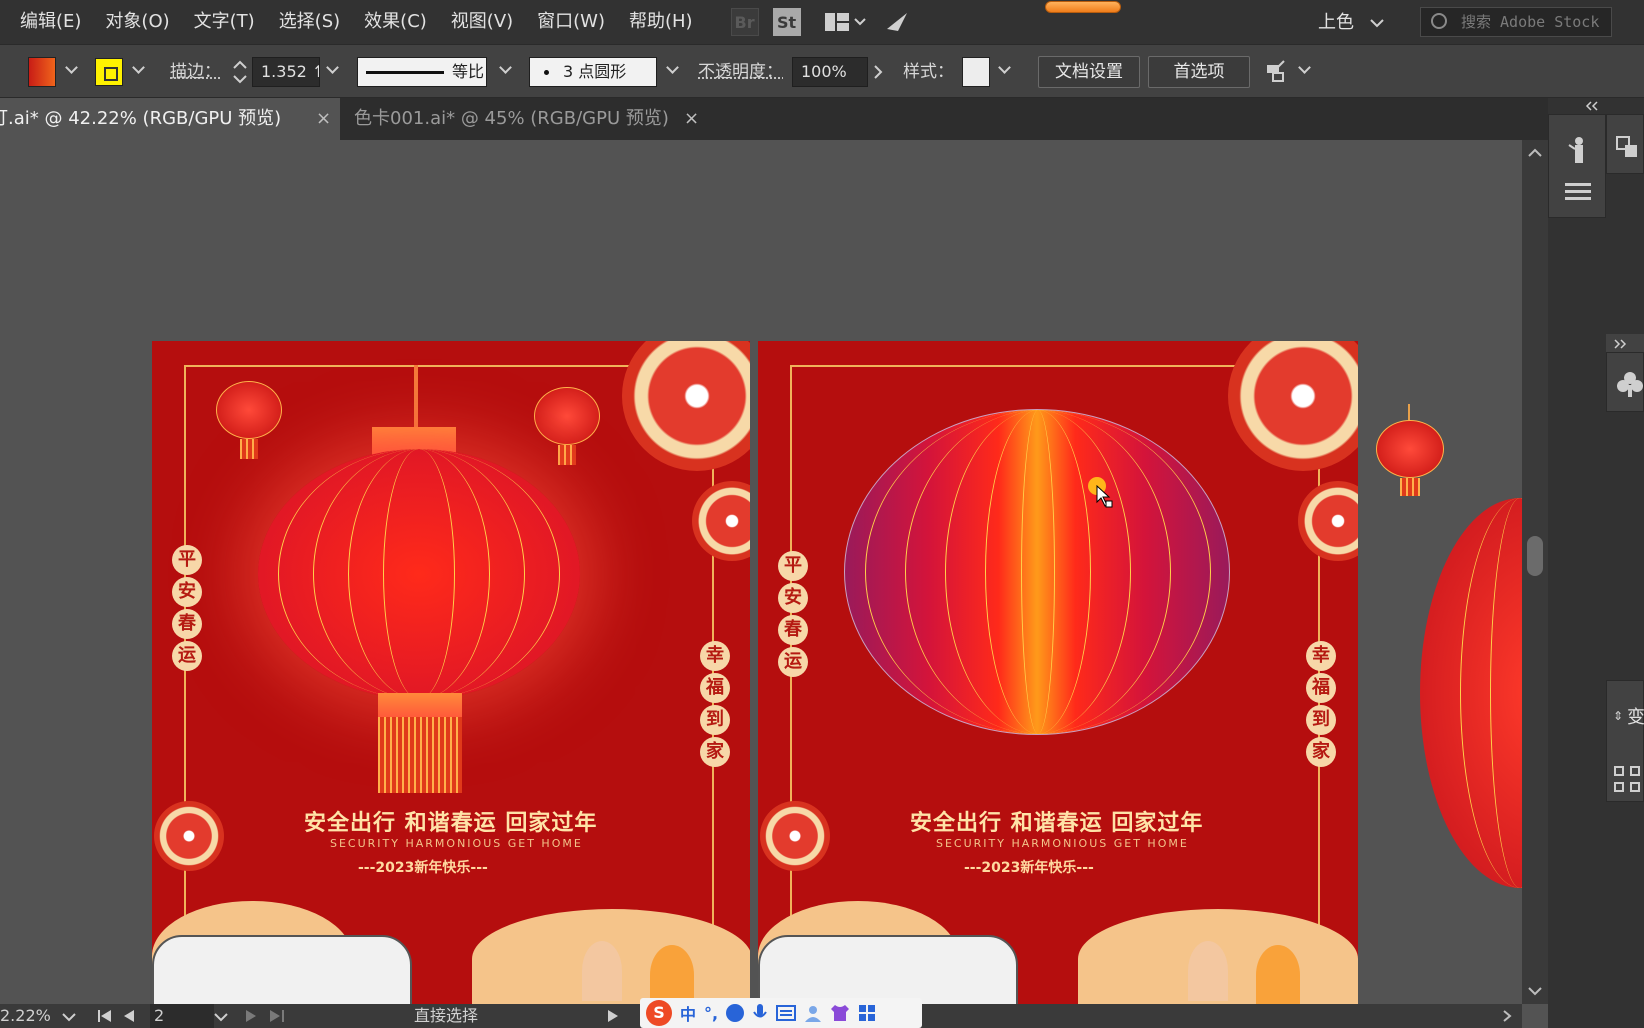  Describe the element at coordinates (1535, 556) in the screenshot. I see `scrollbar-thumb` at that location.